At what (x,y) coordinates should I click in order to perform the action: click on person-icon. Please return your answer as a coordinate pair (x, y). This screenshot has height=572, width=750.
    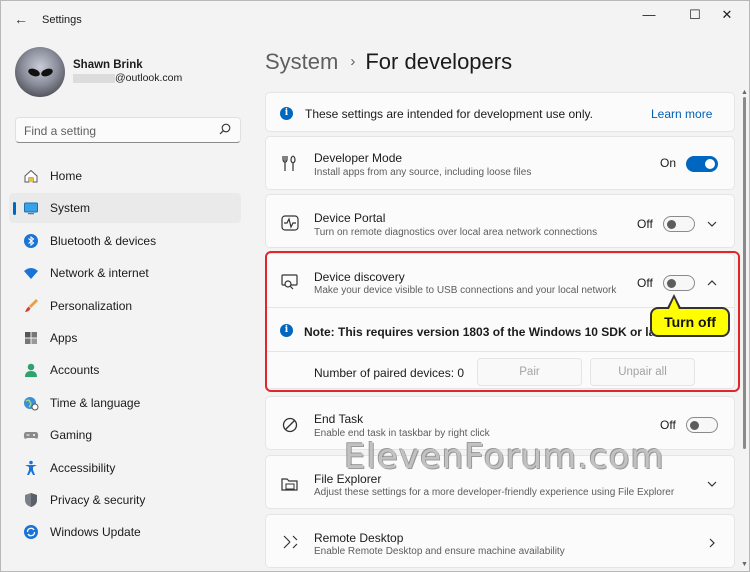
    Looking at the image, I should click on (31, 371).